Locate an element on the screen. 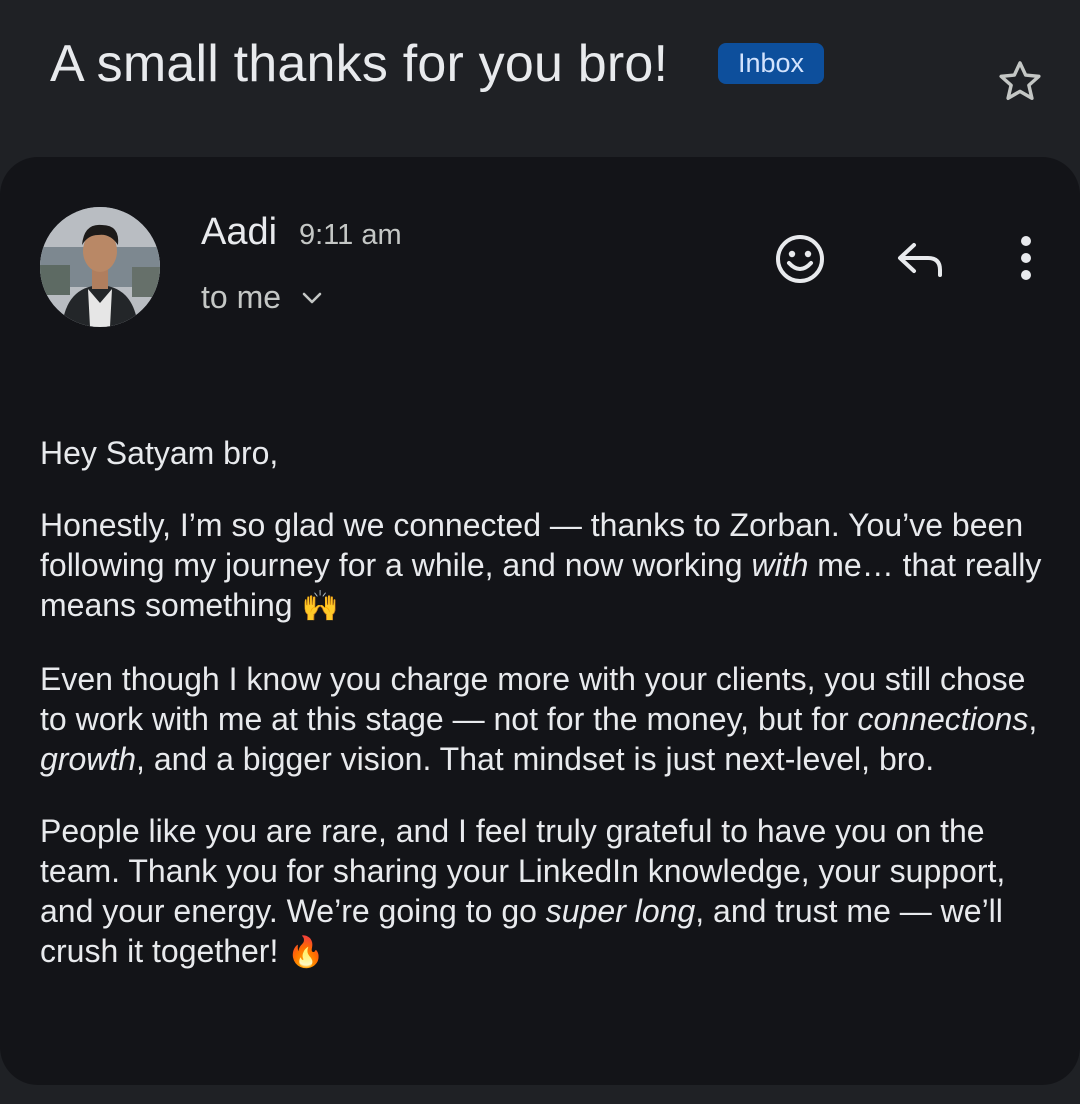 Image resolution: width=1080 pixels, height=1104 pixels. raised-hands-emoji: 🙌 is located at coordinates (320, 606).